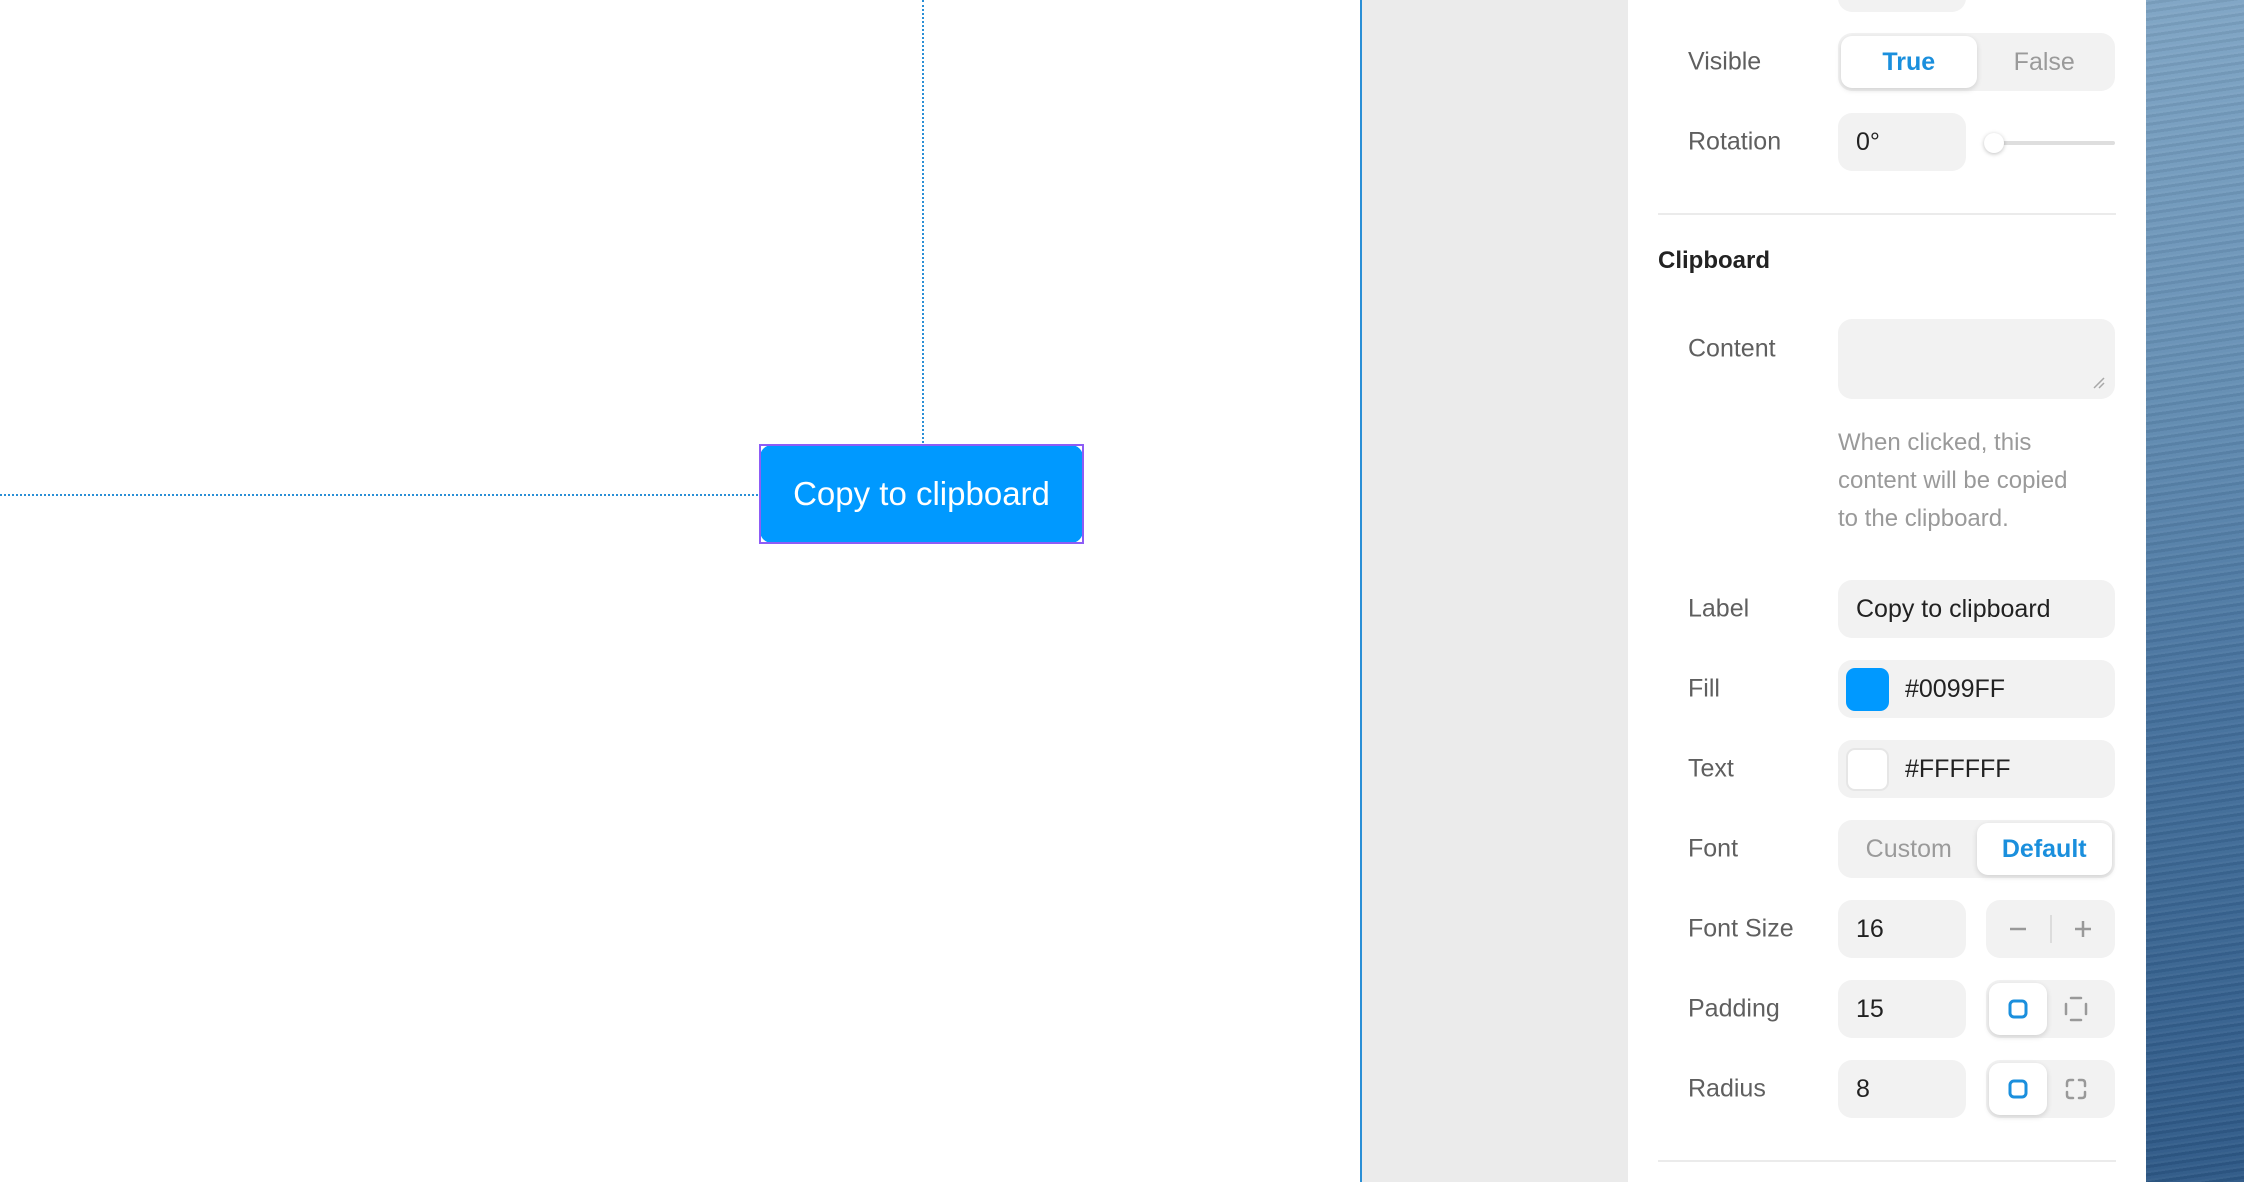  What do you see at coordinates (1902, 1009) in the screenshot?
I see `padding-input: 15` at bounding box center [1902, 1009].